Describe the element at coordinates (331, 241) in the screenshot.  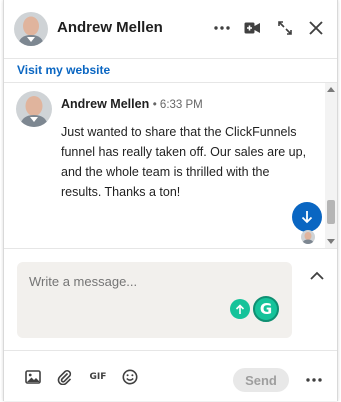
I see `scroll-down-arrow-icon` at that location.